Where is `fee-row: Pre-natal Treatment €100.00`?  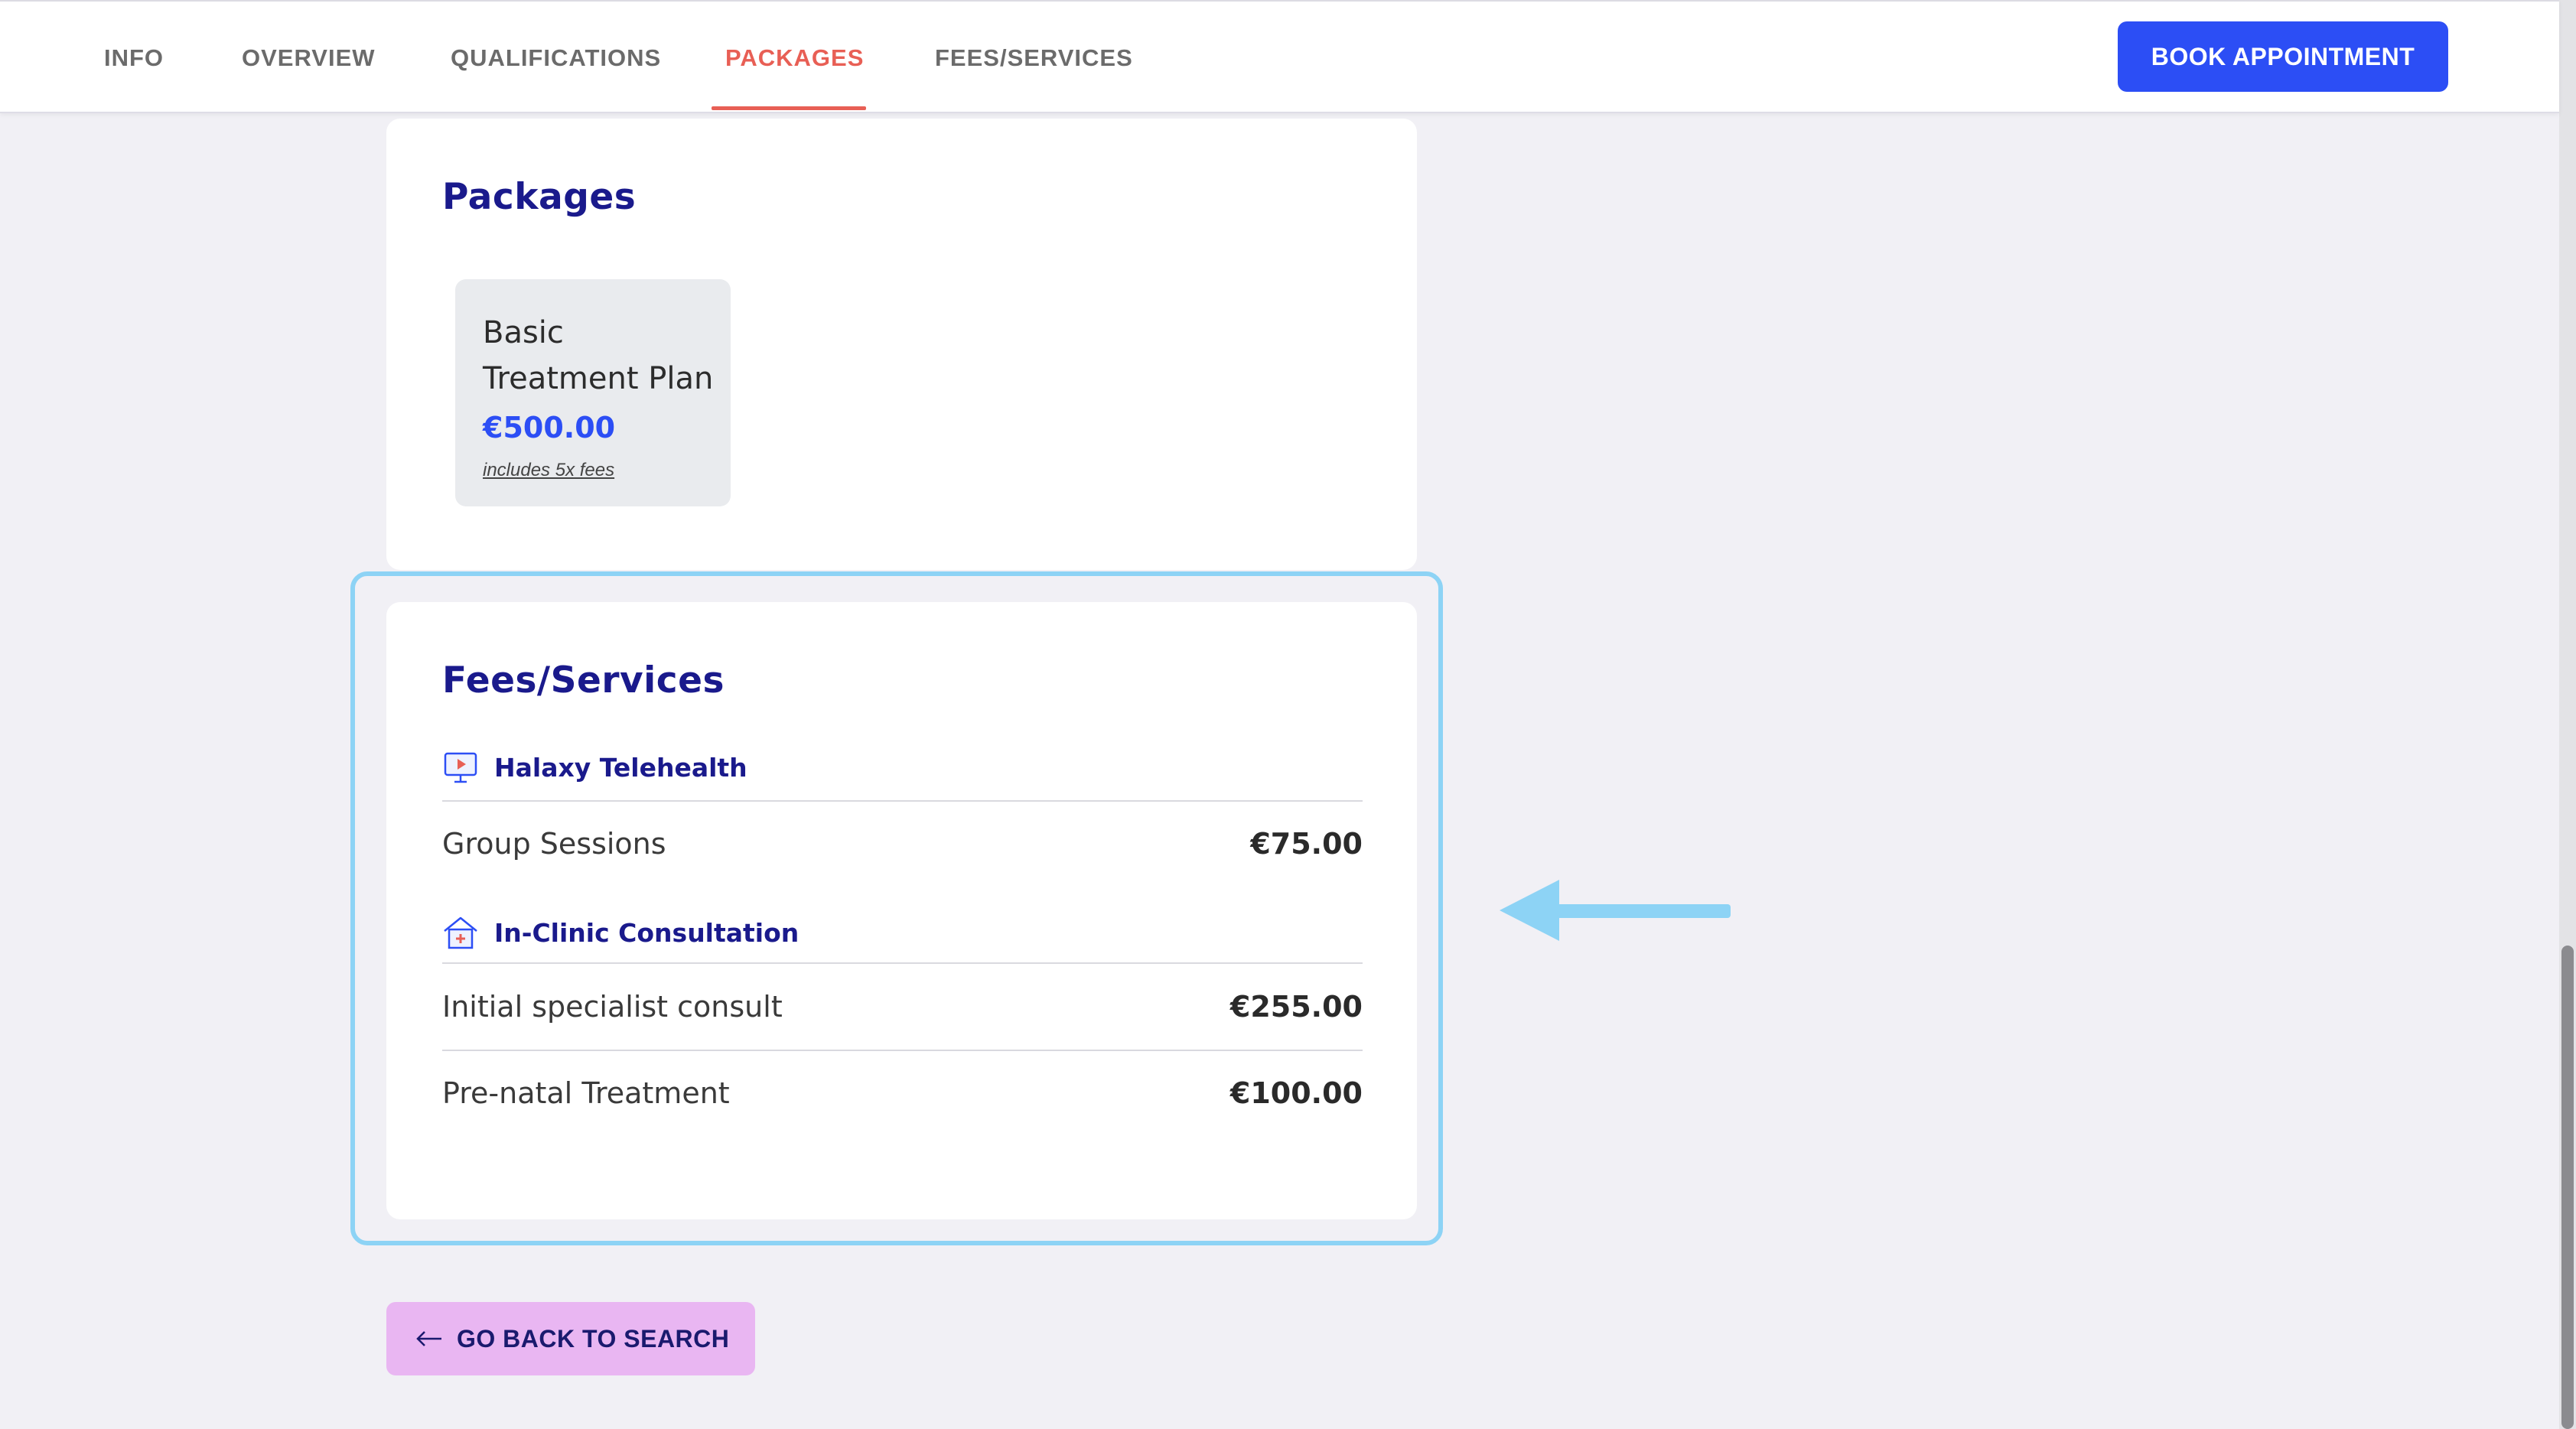
fee-row: Pre-natal Treatment €100.00 is located at coordinates (903, 1099).